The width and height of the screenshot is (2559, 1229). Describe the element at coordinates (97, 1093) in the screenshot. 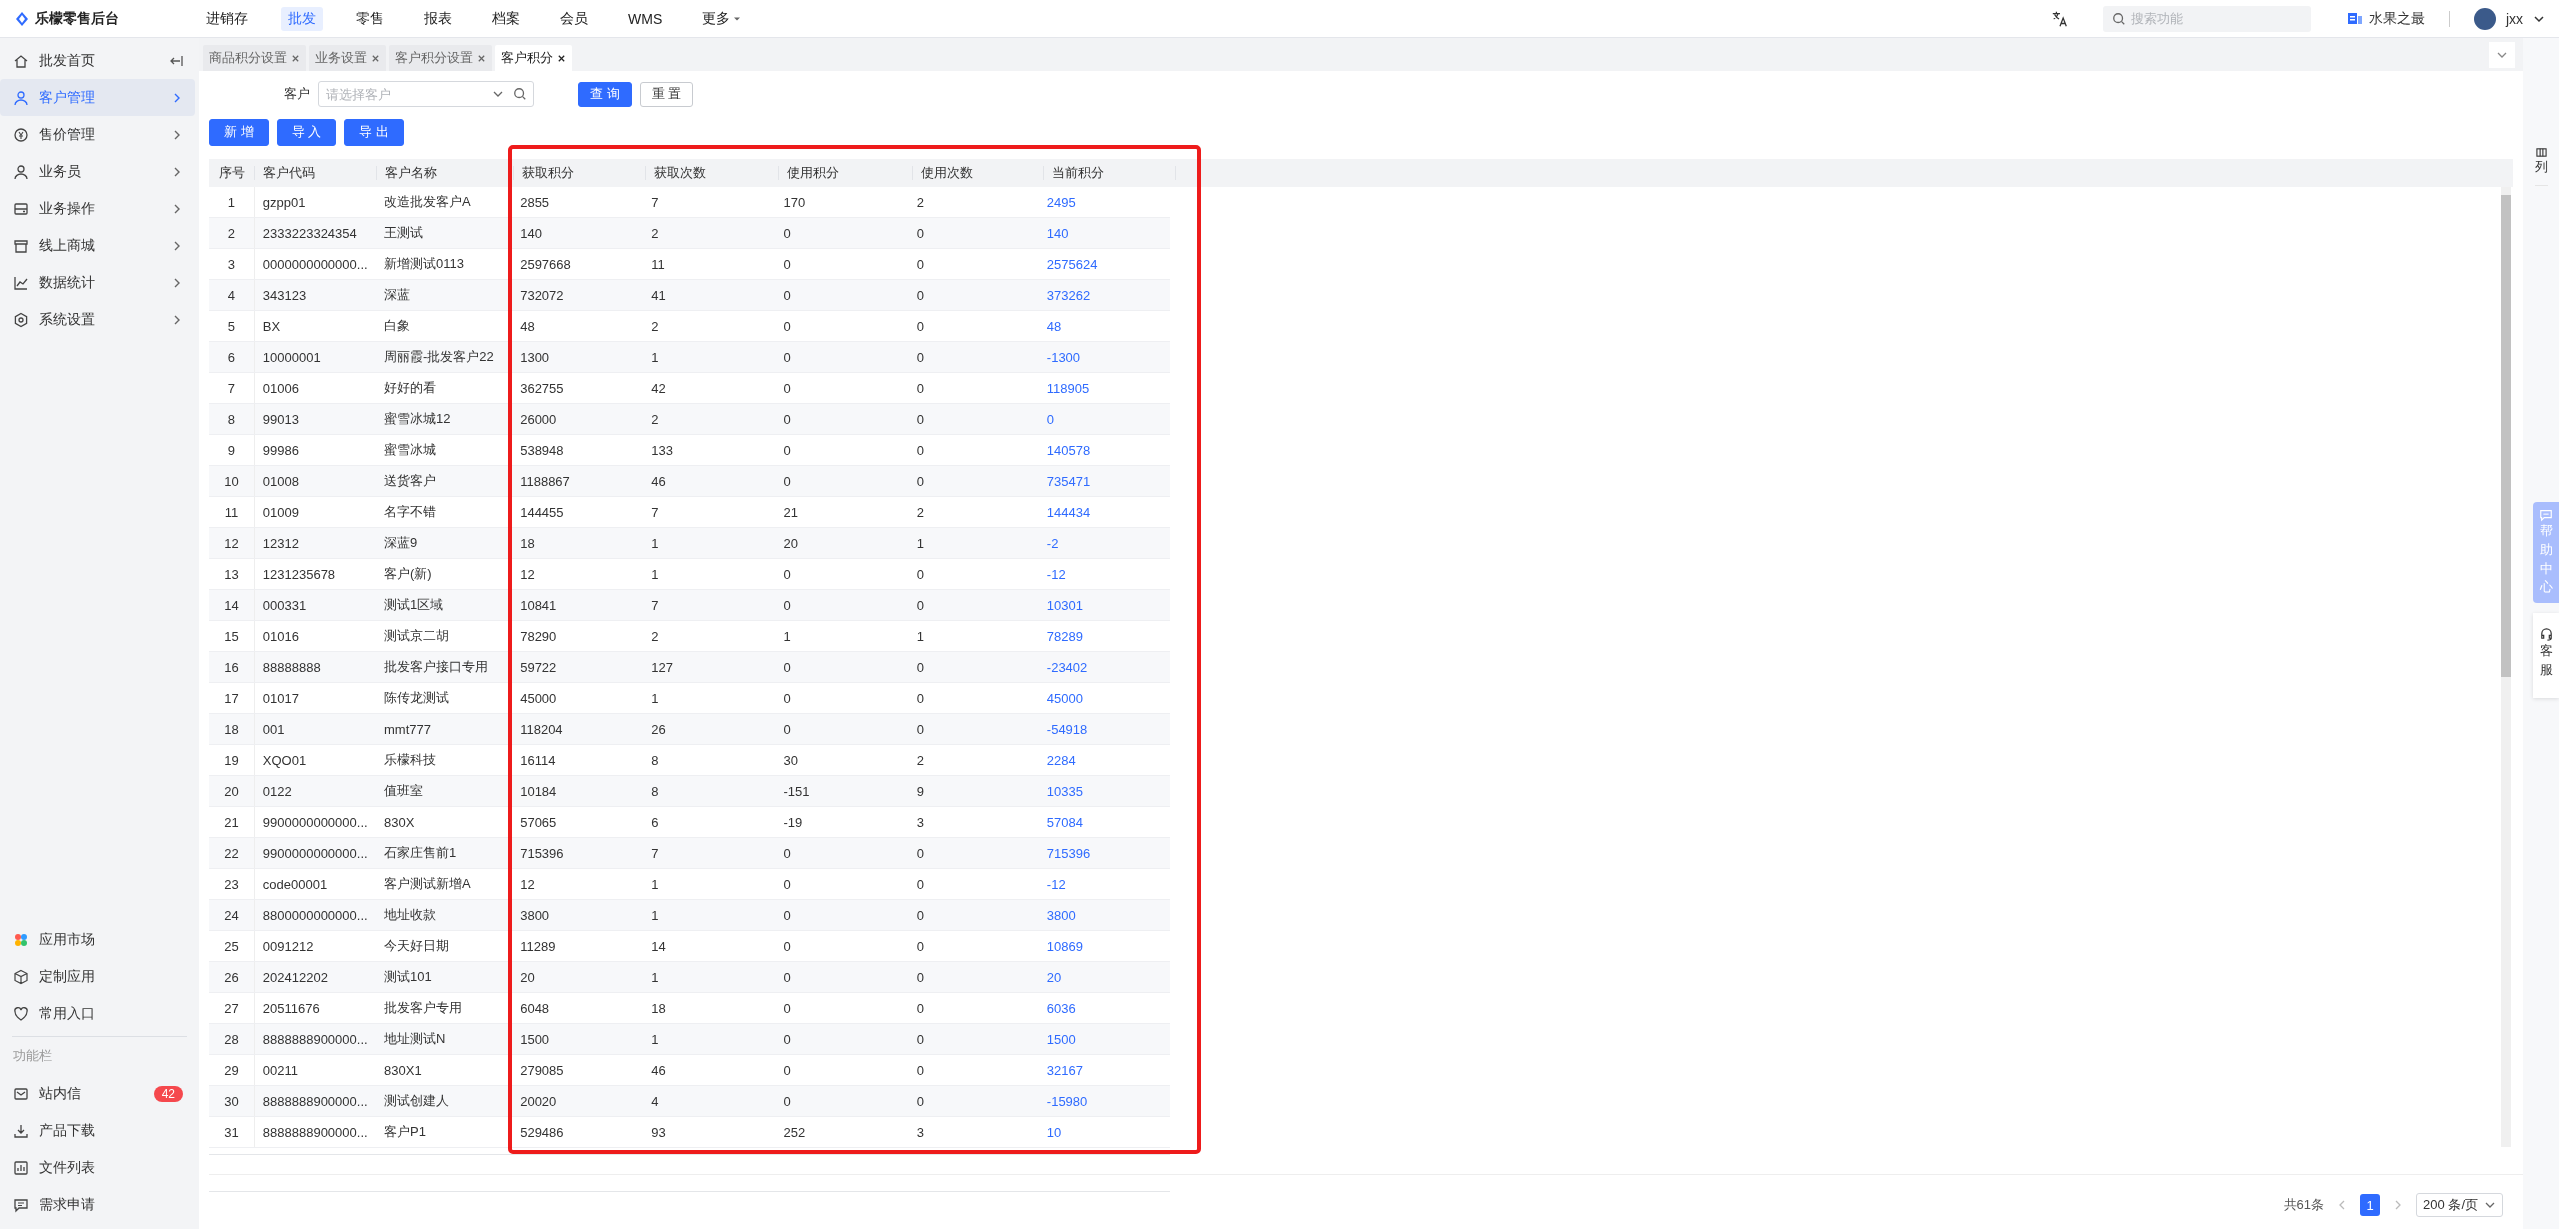

I see `sidebar-item: 站内信 42` at that location.